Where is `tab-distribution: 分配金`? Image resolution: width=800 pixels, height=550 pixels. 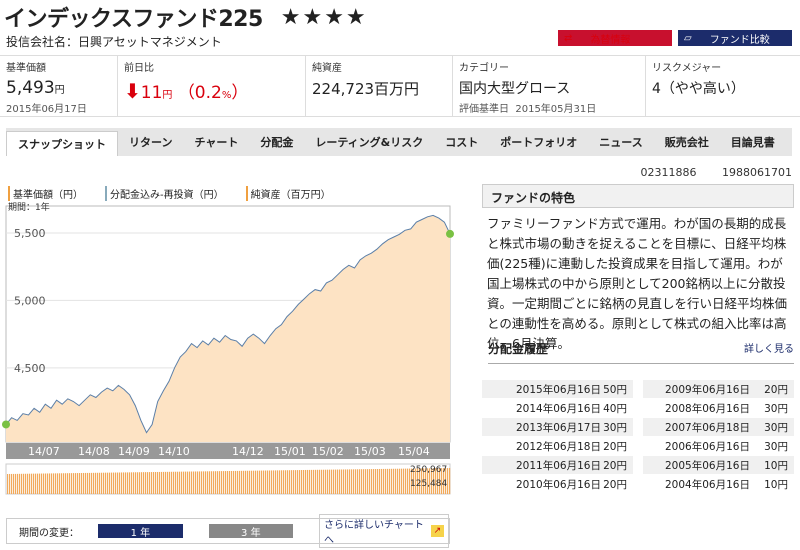 tab-distribution: 分配金 is located at coordinates (276, 142).